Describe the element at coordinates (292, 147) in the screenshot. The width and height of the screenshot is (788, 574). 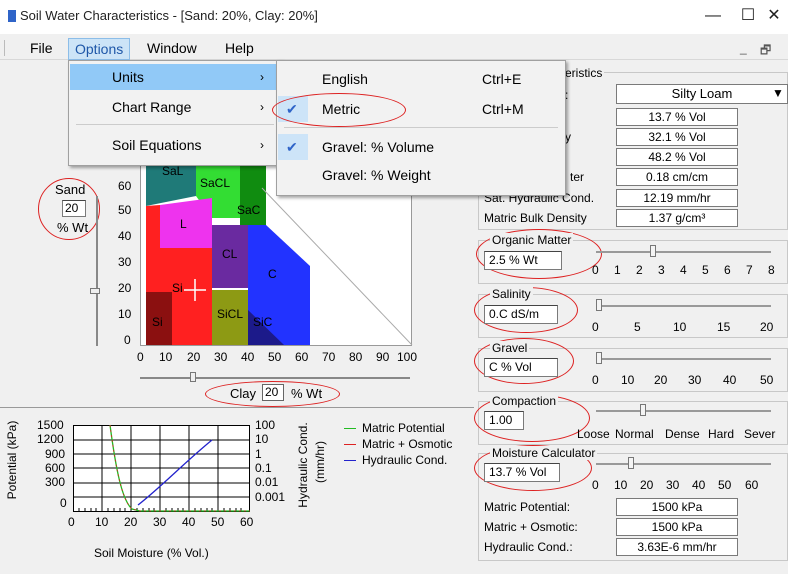
I see `checkmark-icon: ✔` at that location.